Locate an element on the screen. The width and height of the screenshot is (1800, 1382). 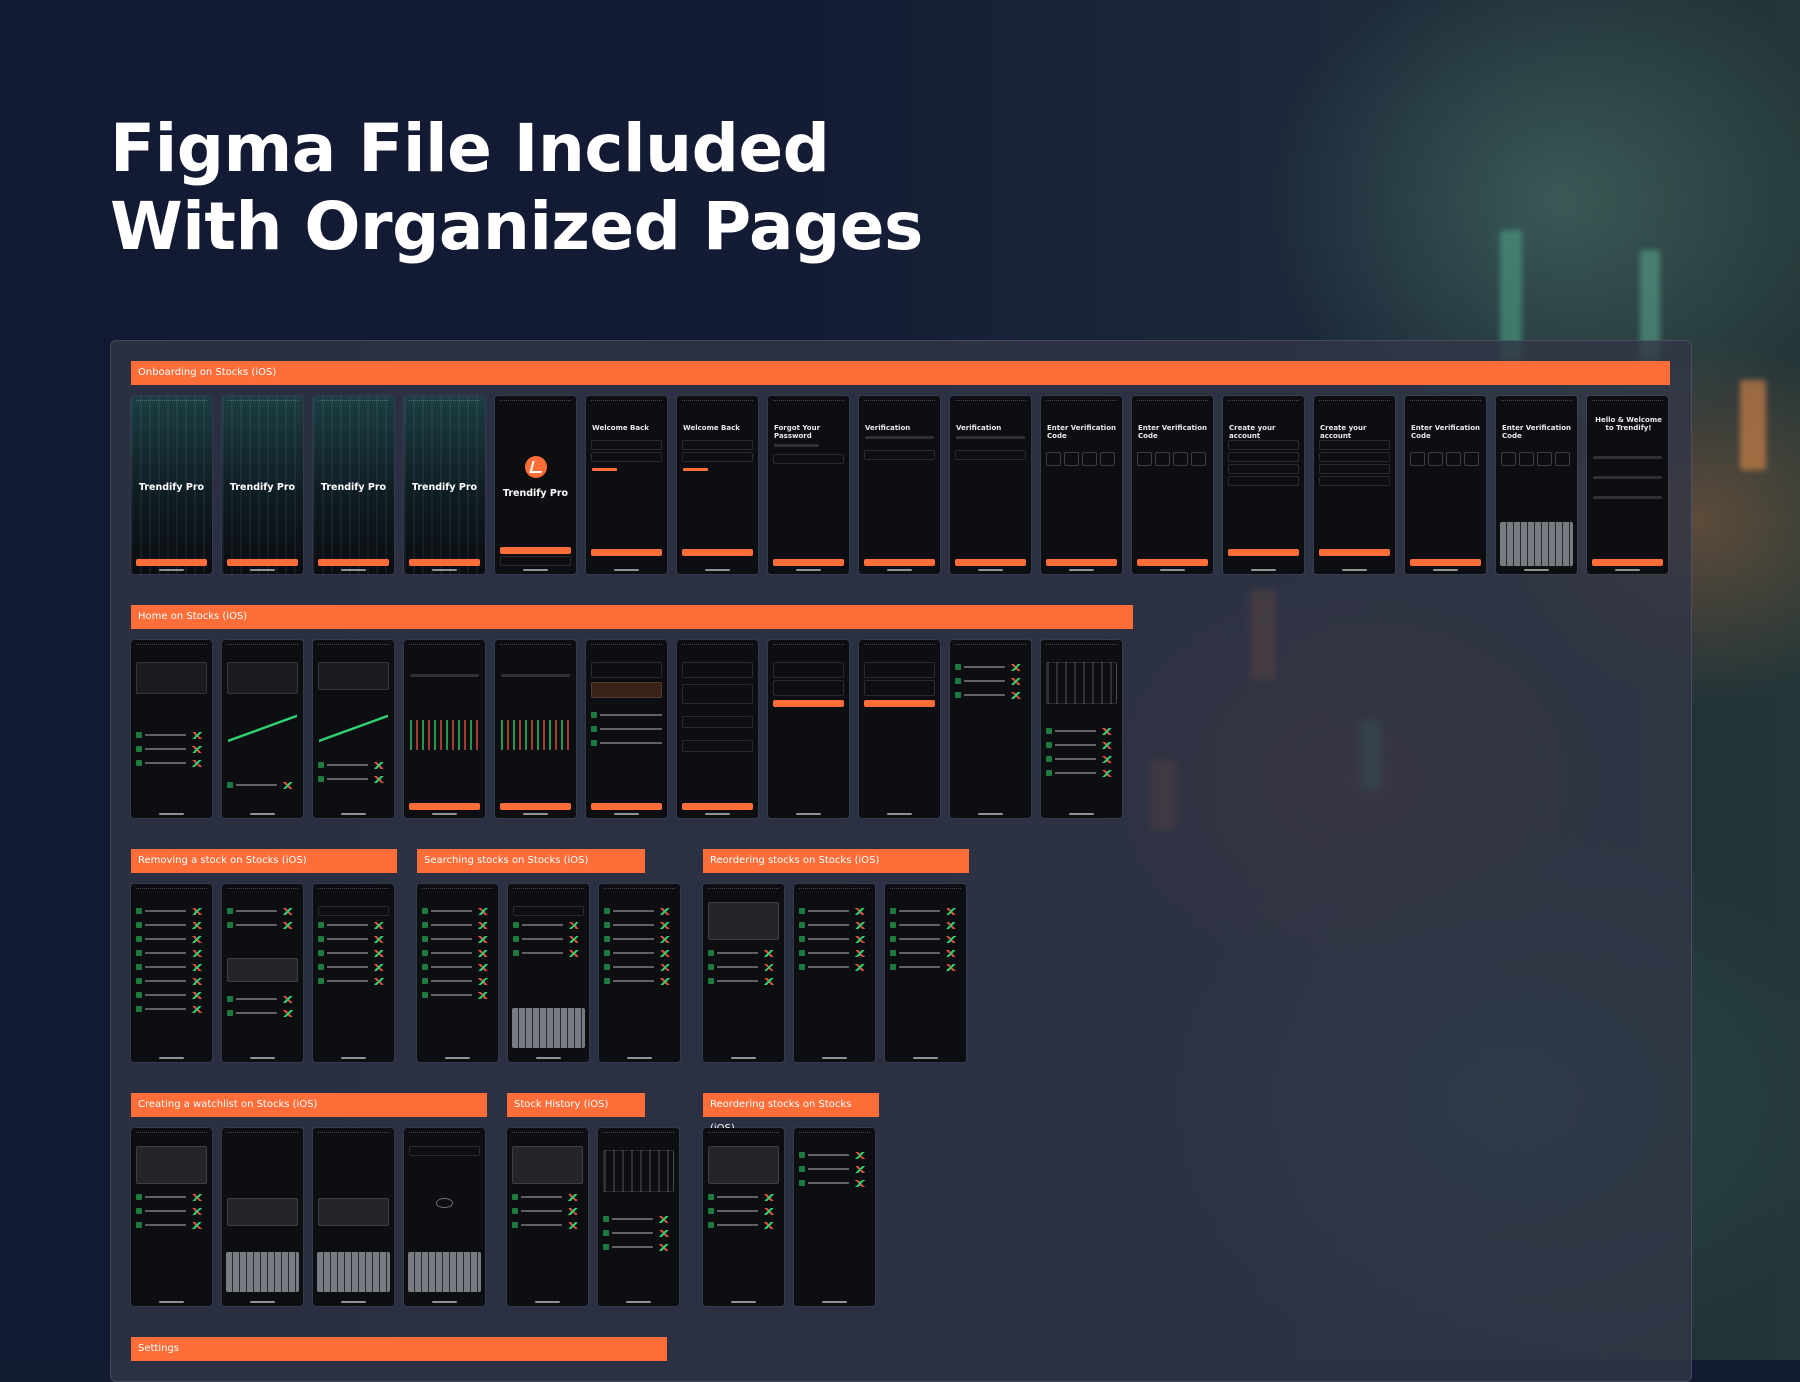
section-header-home: Home on Stocks (iOS) is located at coordinates (632, 617).